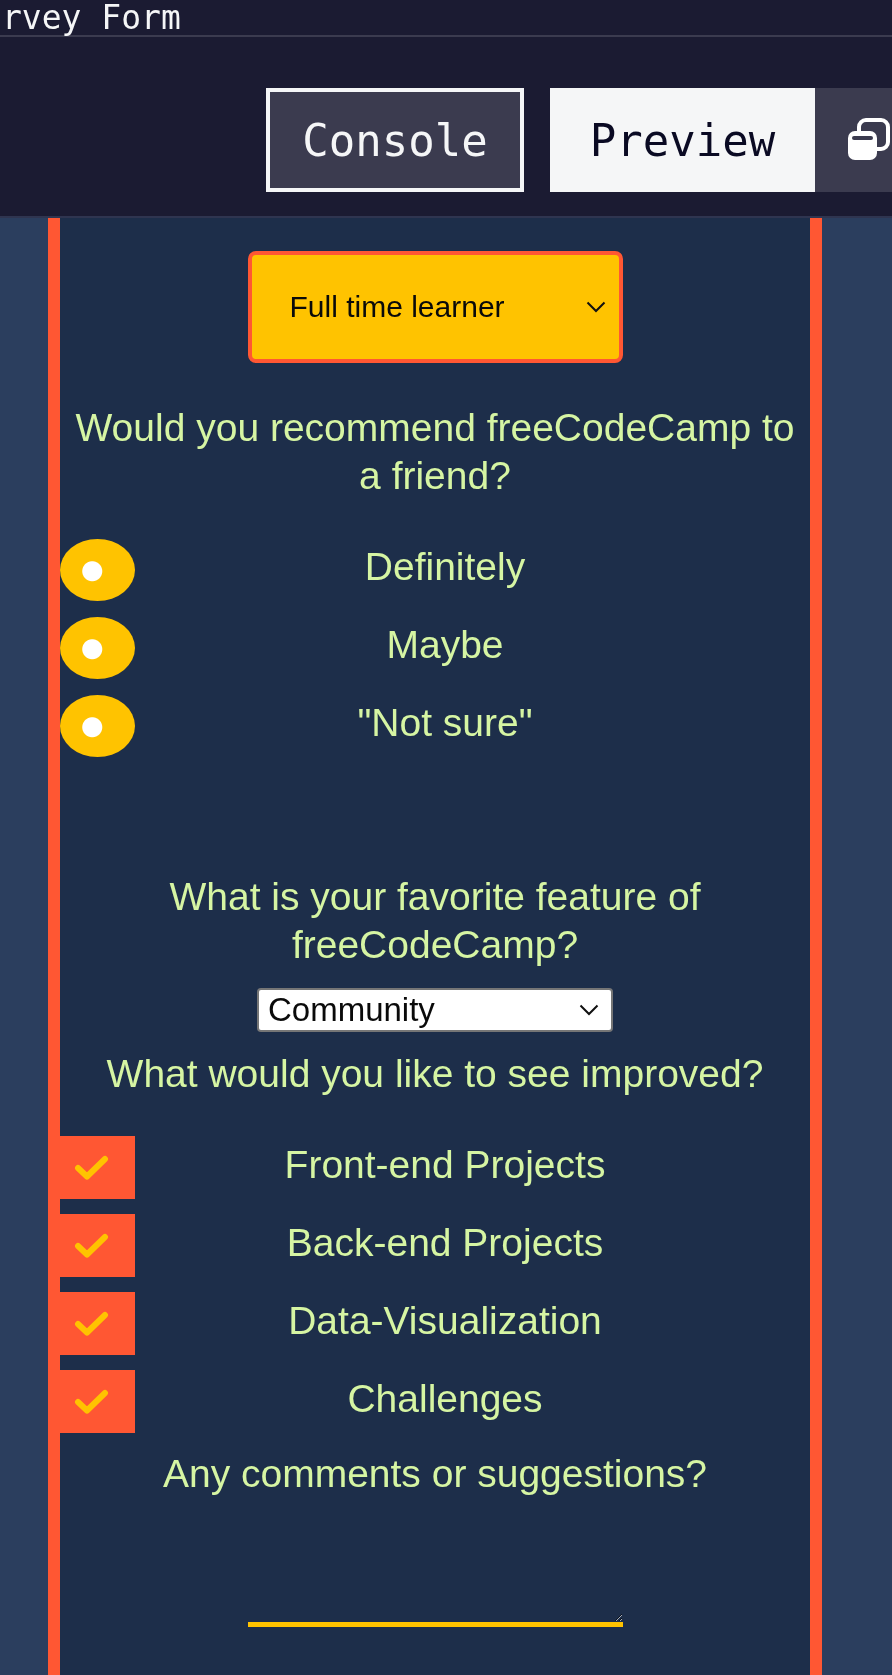  Describe the element at coordinates (435, 307) in the screenshot. I see `role-select: Full time learner` at that location.